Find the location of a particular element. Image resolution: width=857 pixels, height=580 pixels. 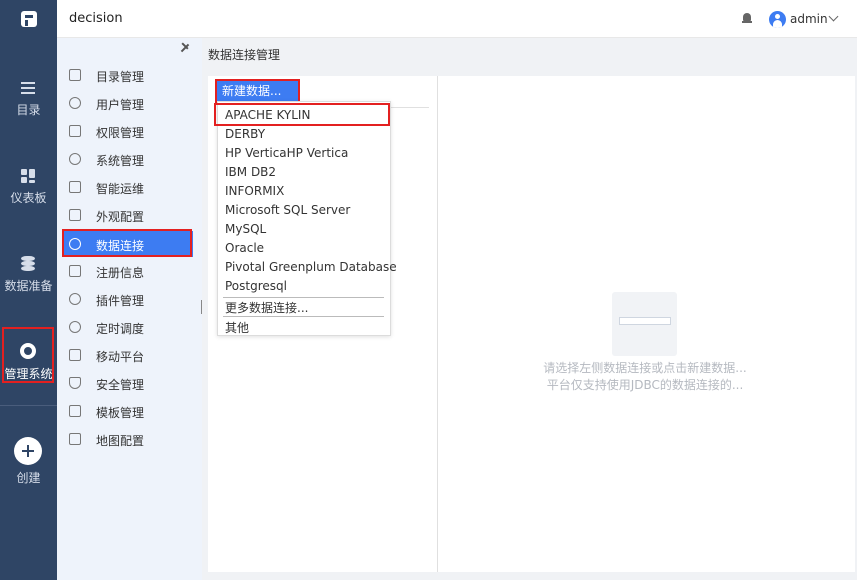

sidebar-item-appearance: 外观配置 is located at coordinates (129, 215).